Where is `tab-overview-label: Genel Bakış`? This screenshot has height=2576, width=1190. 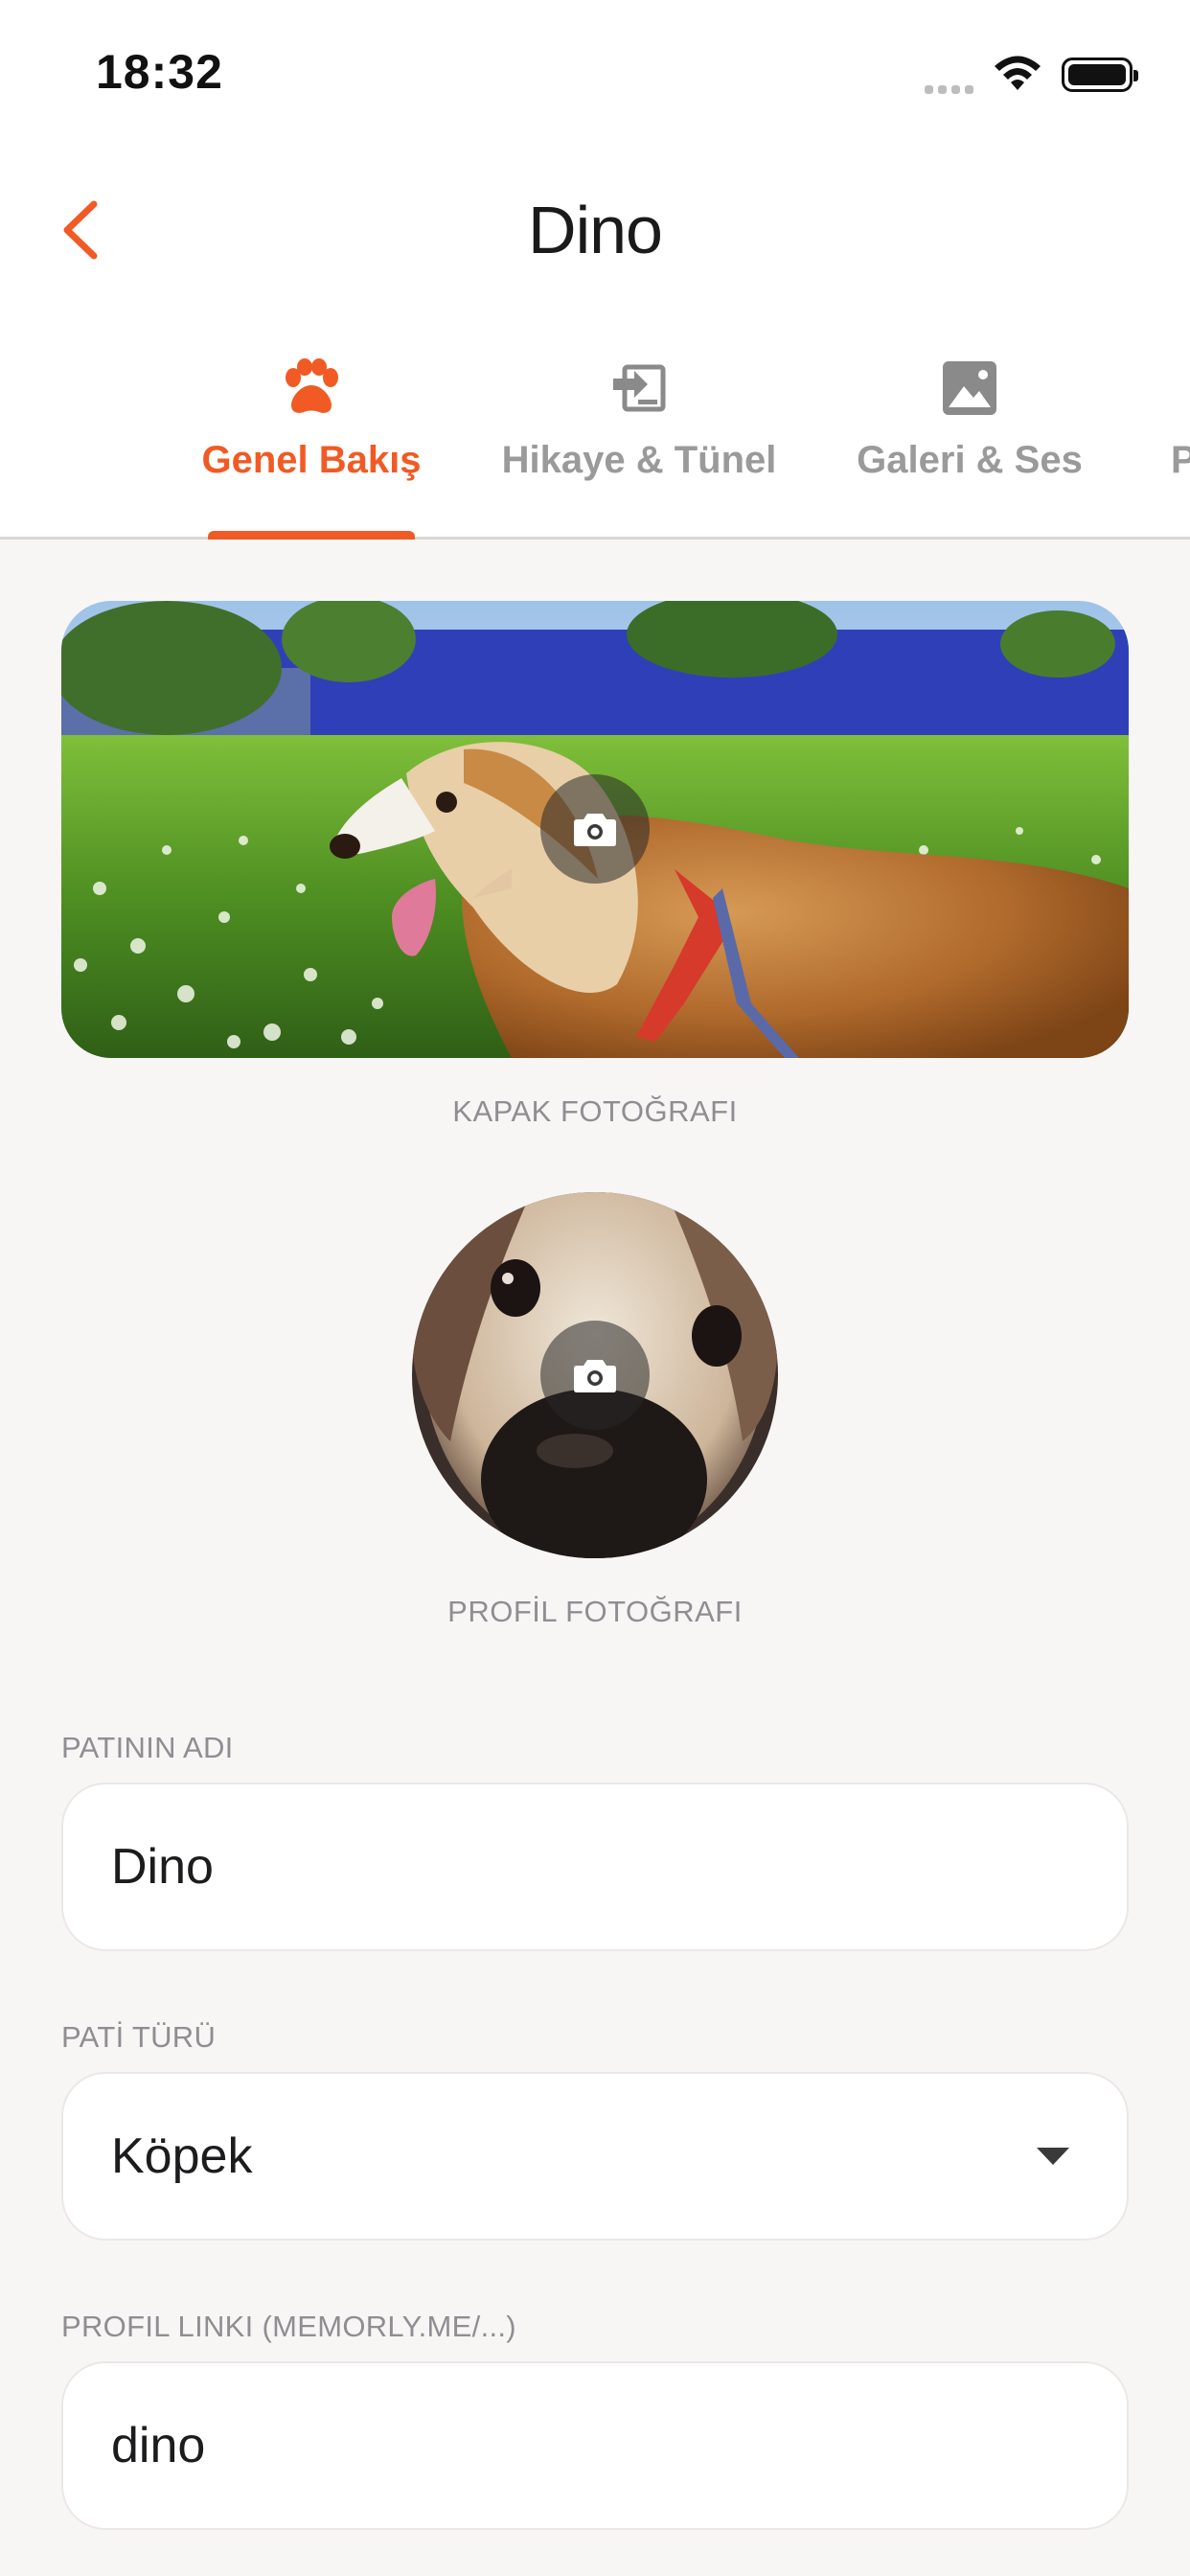 tab-overview-label: Genel Bakış is located at coordinates (311, 460).